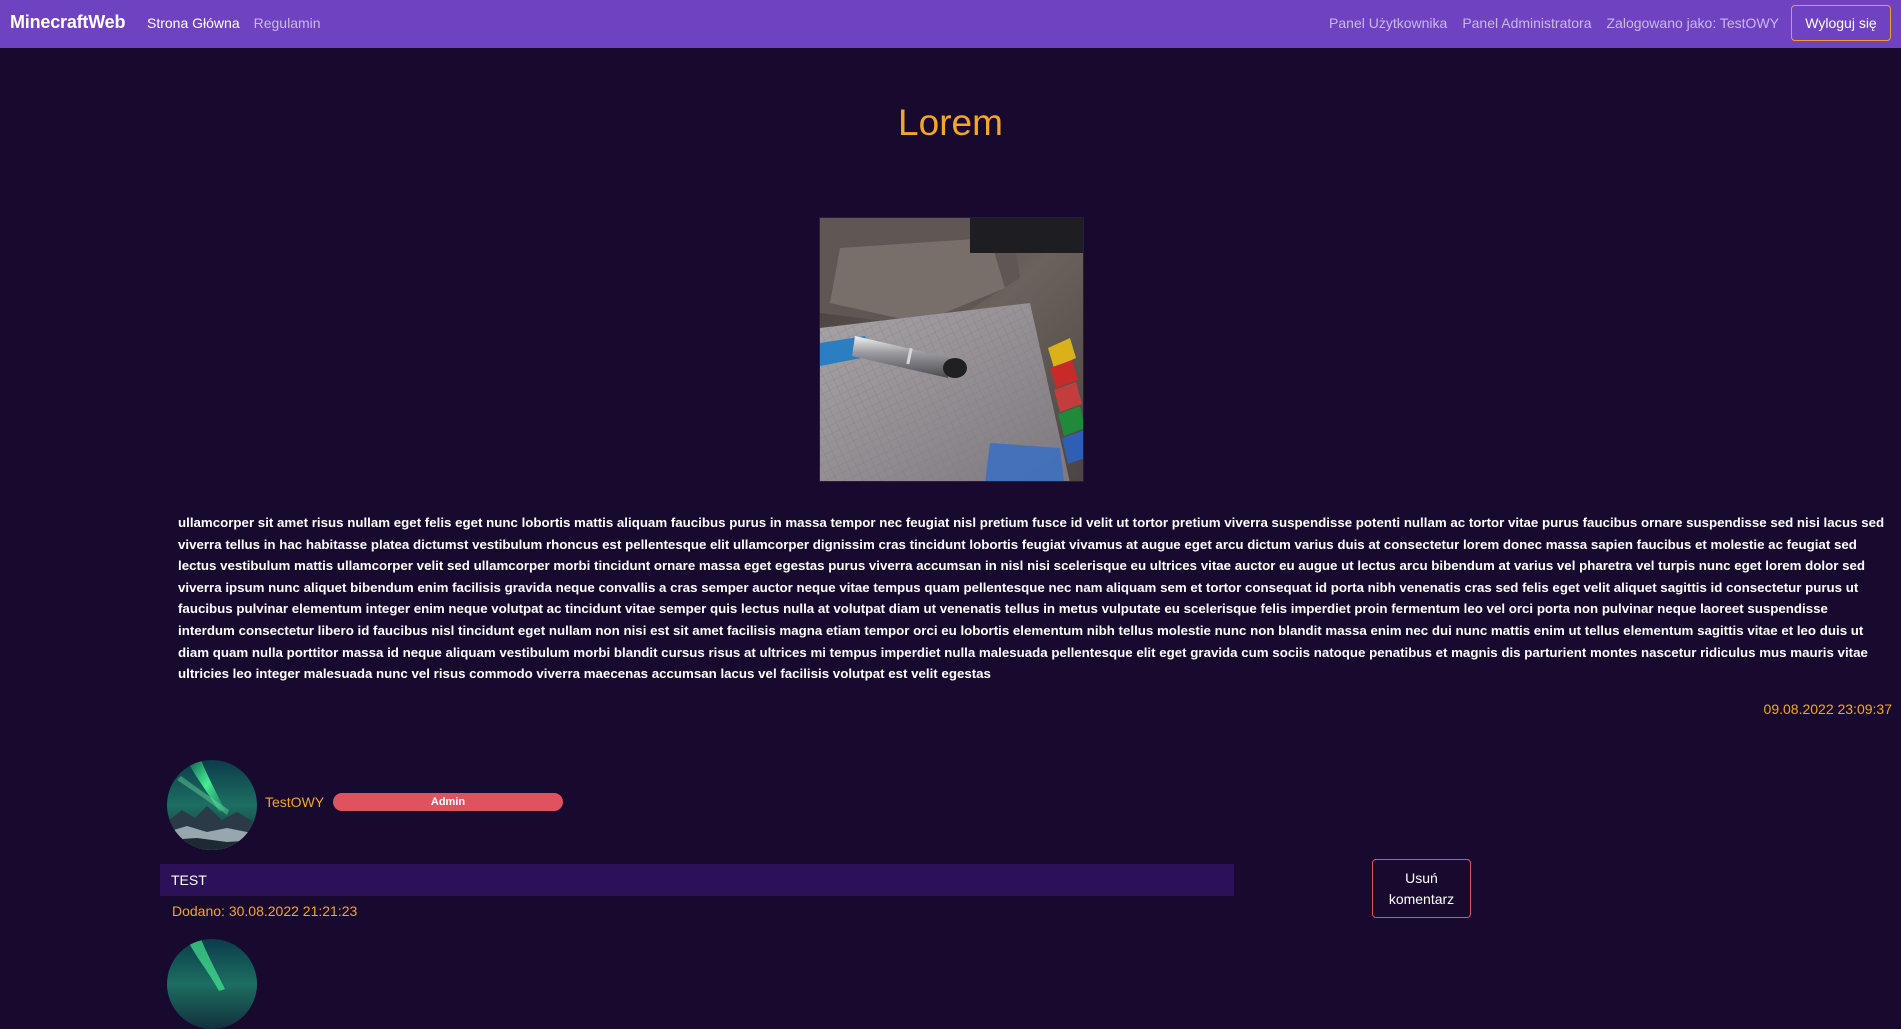 This screenshot has width=1901, height=1029. What do you see at coordinates (67, 22) in the screenshot?
I see `brand-logo: MinecraftWeb` at bounding box center [67, 22].